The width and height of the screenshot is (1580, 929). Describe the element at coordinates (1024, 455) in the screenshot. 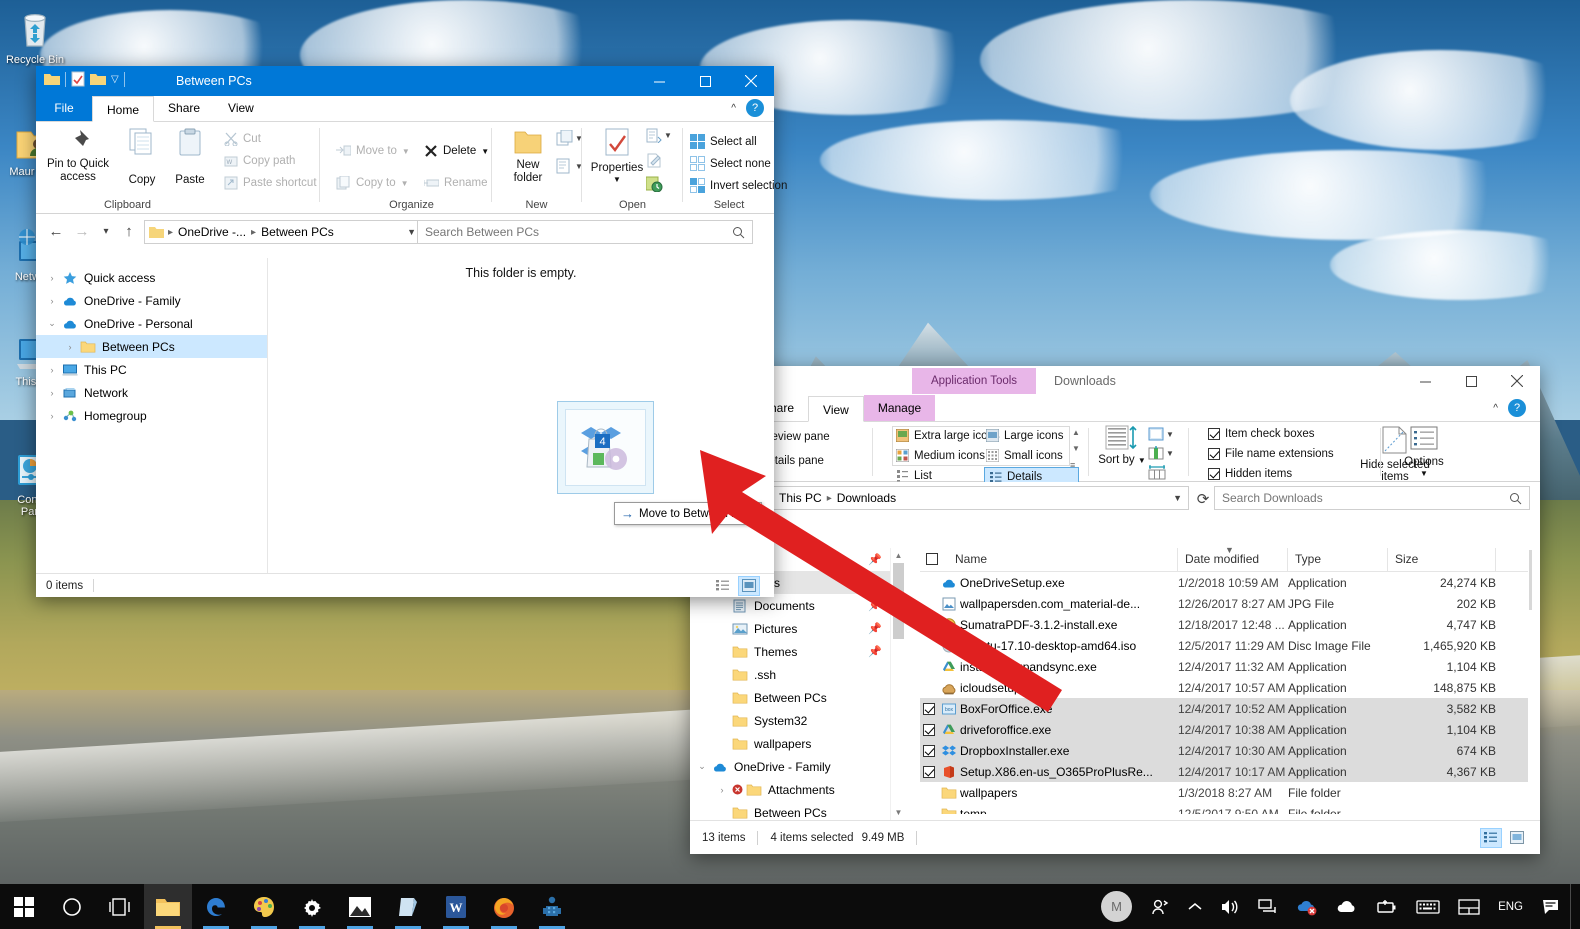

I see `layout-small-icons: Small icons` at that location.